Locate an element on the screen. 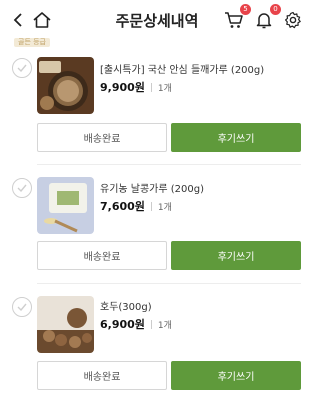  product-price: 9,900원 is located at coordinates (122, 87).